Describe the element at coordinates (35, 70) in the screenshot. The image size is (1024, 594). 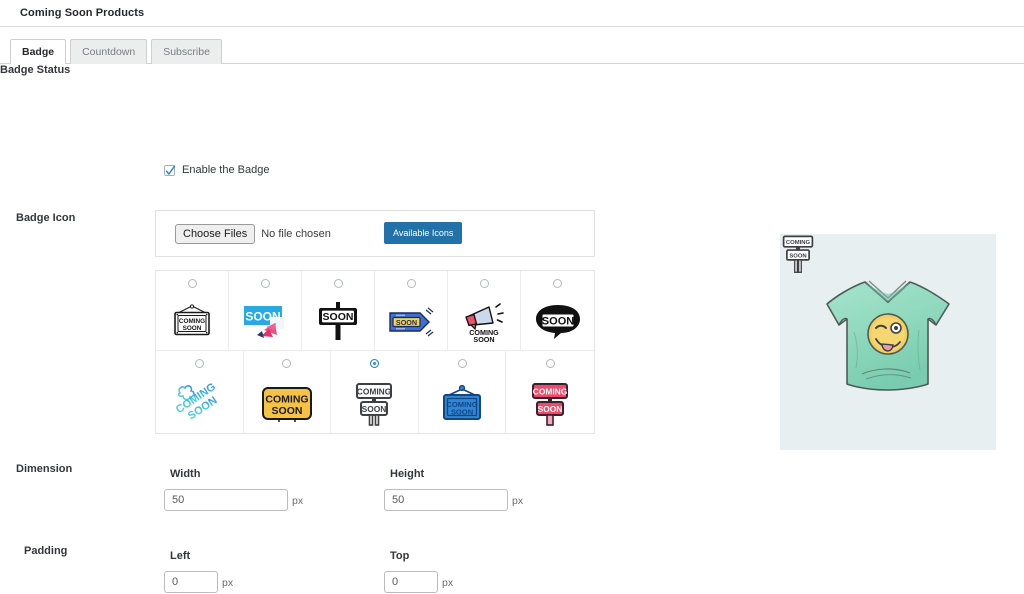
I see `badge-status-label: Badge Status` at that location.